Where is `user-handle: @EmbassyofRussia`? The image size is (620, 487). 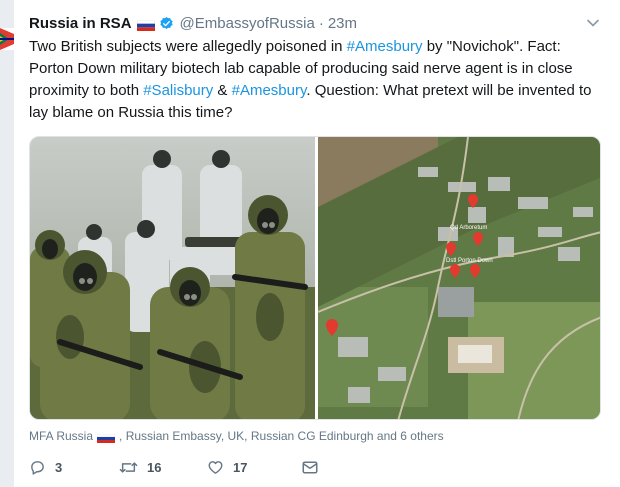
user-handle: @EmbassyofRussia is located at coordinates (247, 23).